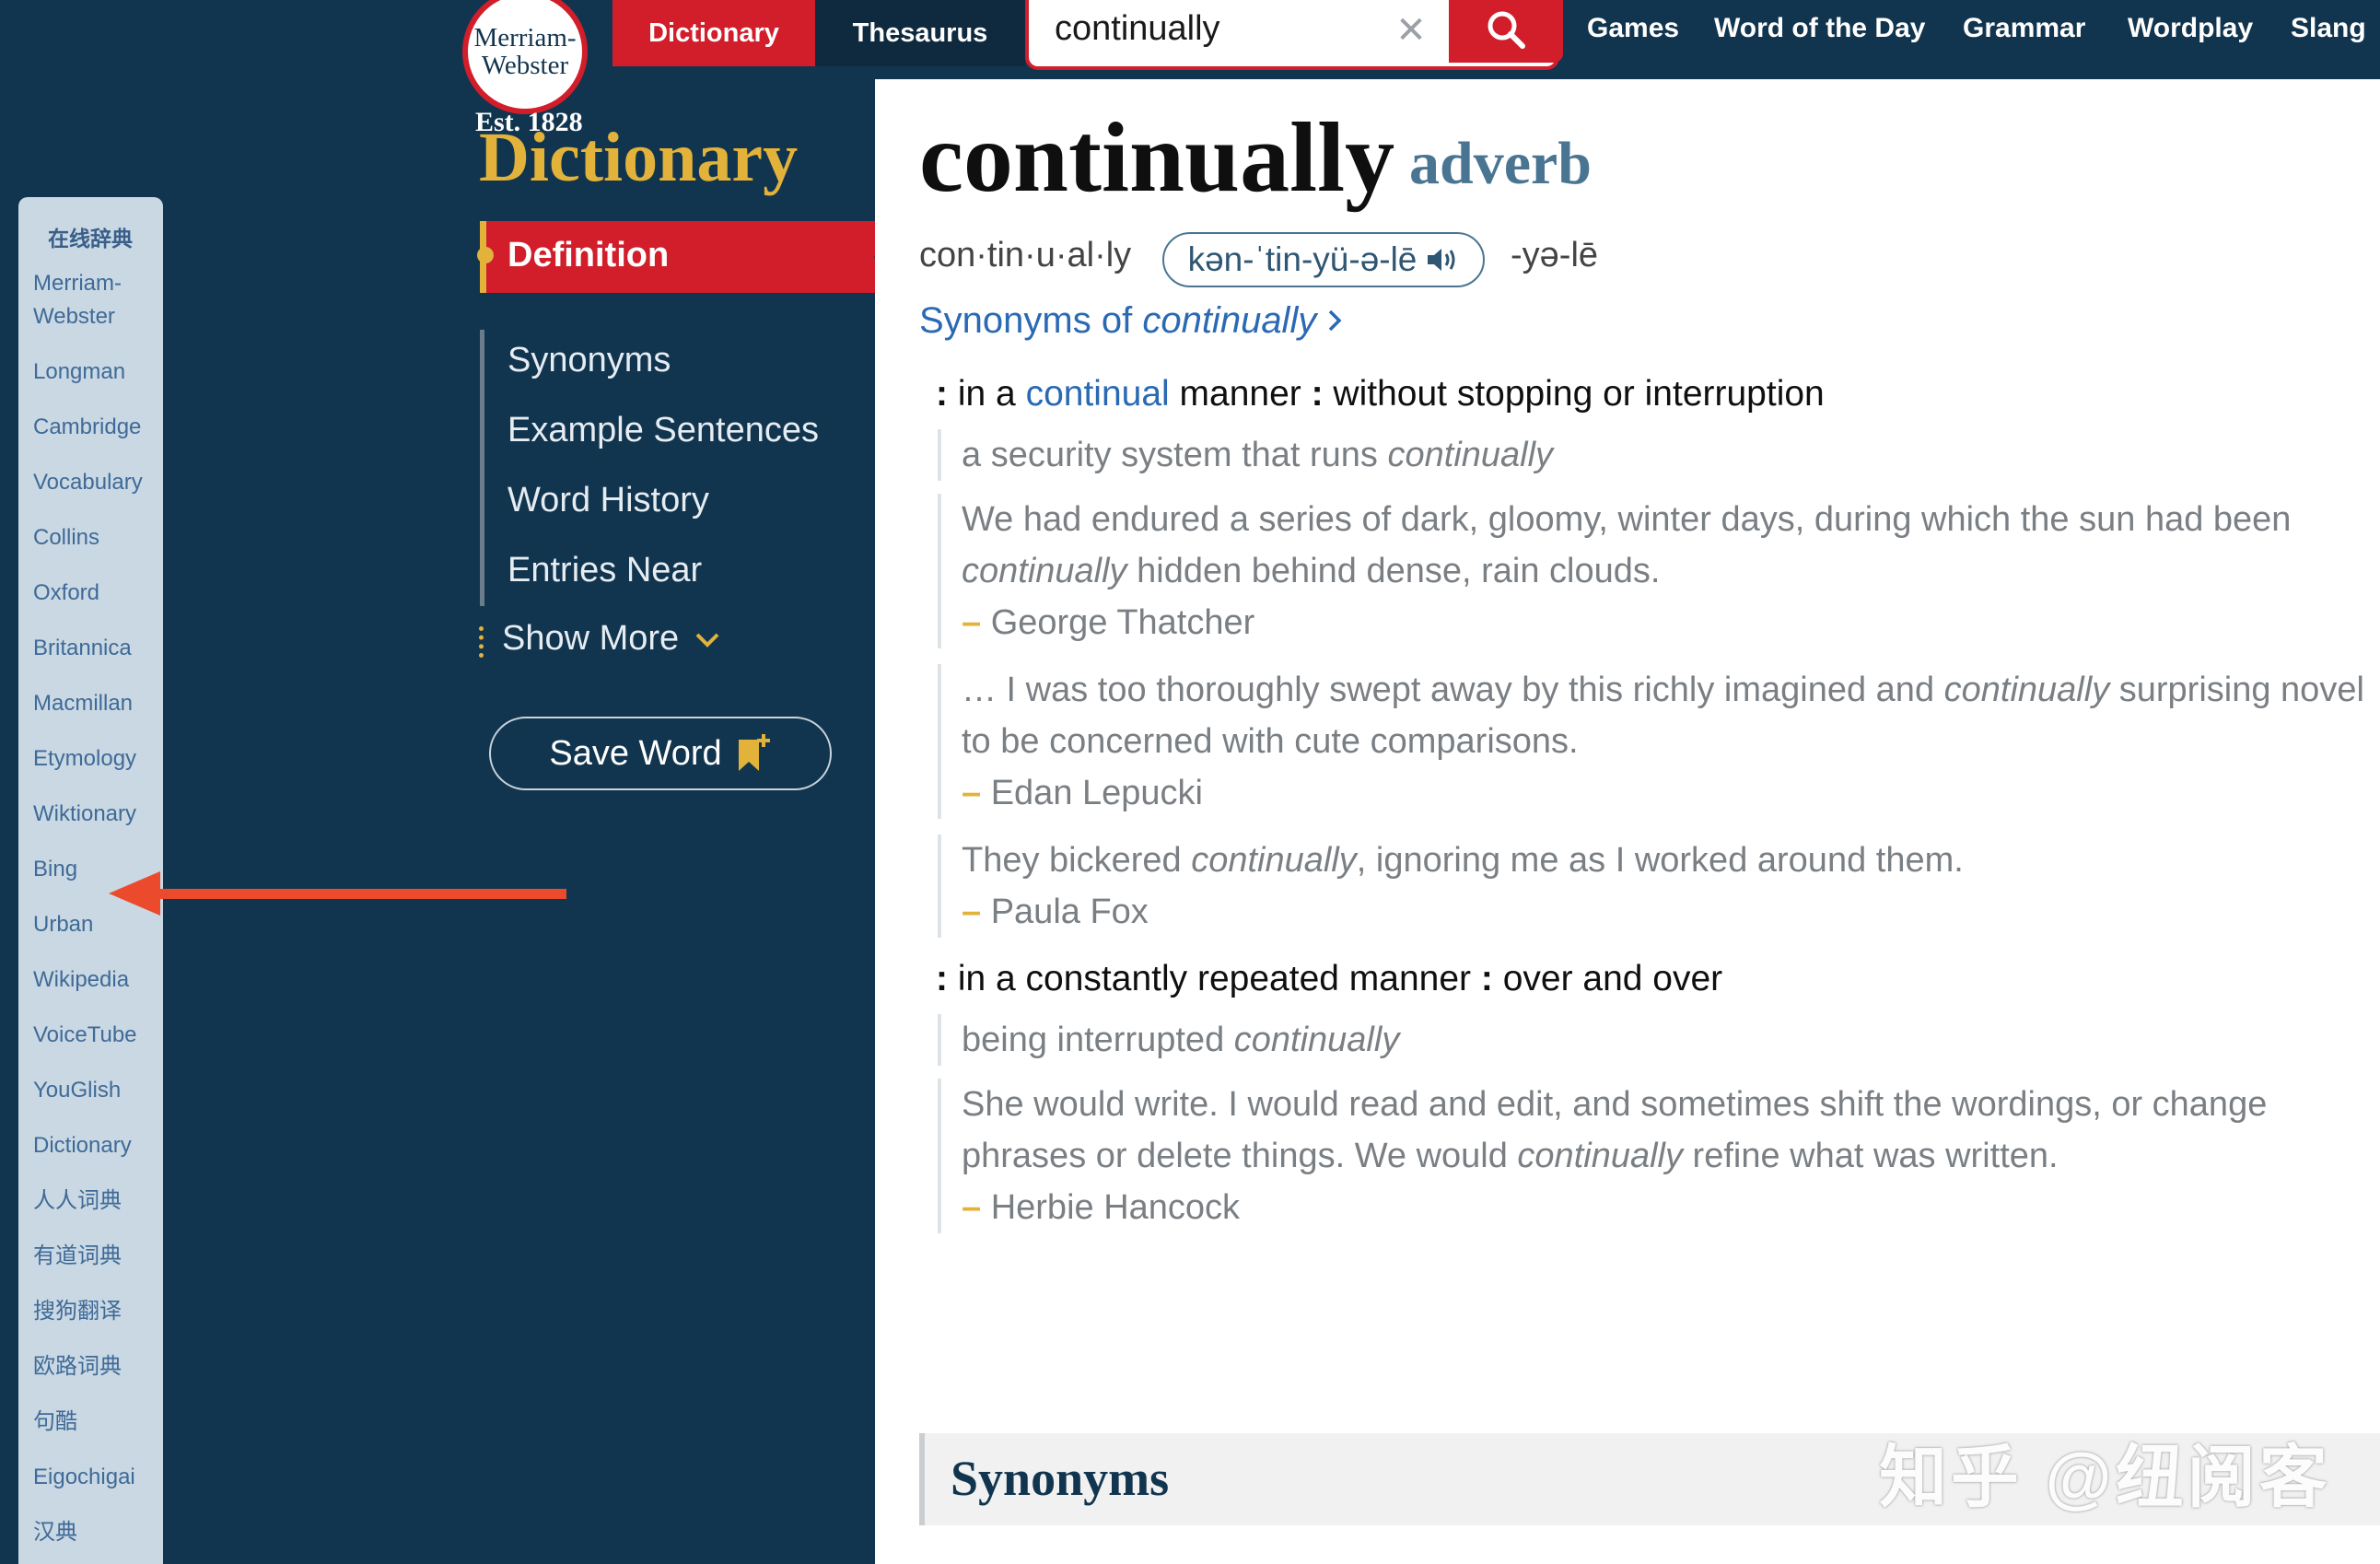  Describe the element at coordinates (97, 1311) in the screenshot. I see `sidebar-item-sogou: 搜狗翻译` at that location.